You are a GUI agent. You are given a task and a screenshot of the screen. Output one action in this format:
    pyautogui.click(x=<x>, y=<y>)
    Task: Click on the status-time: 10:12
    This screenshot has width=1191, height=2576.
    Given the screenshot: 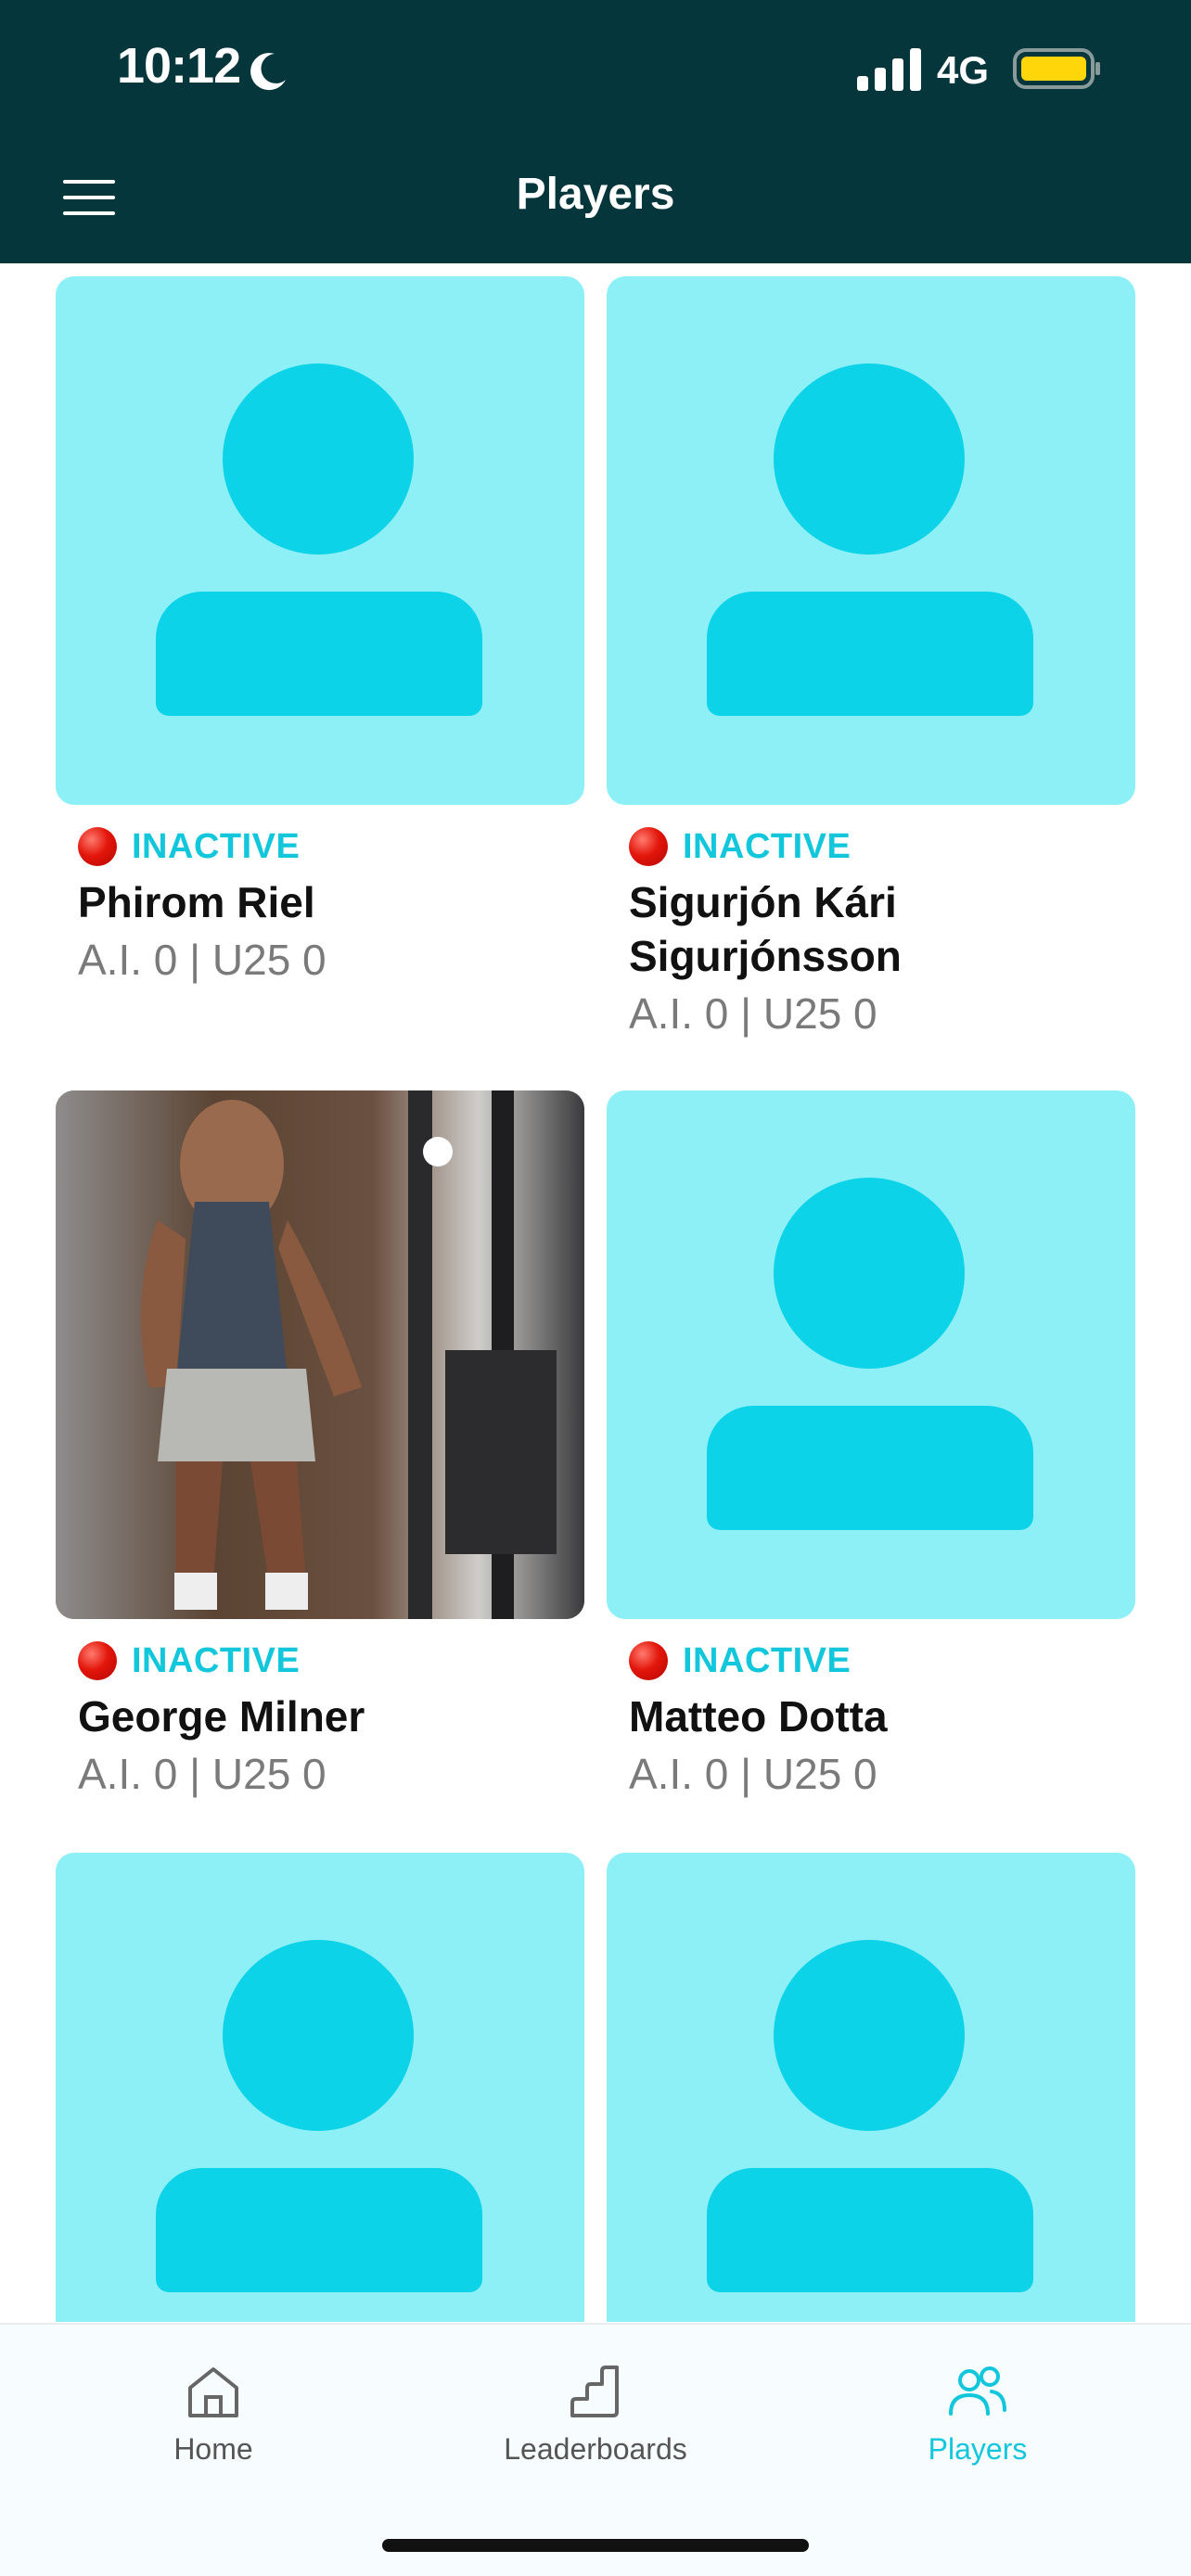 What is the action you would take?
    pyautogui.click(x=179, y=66)
    